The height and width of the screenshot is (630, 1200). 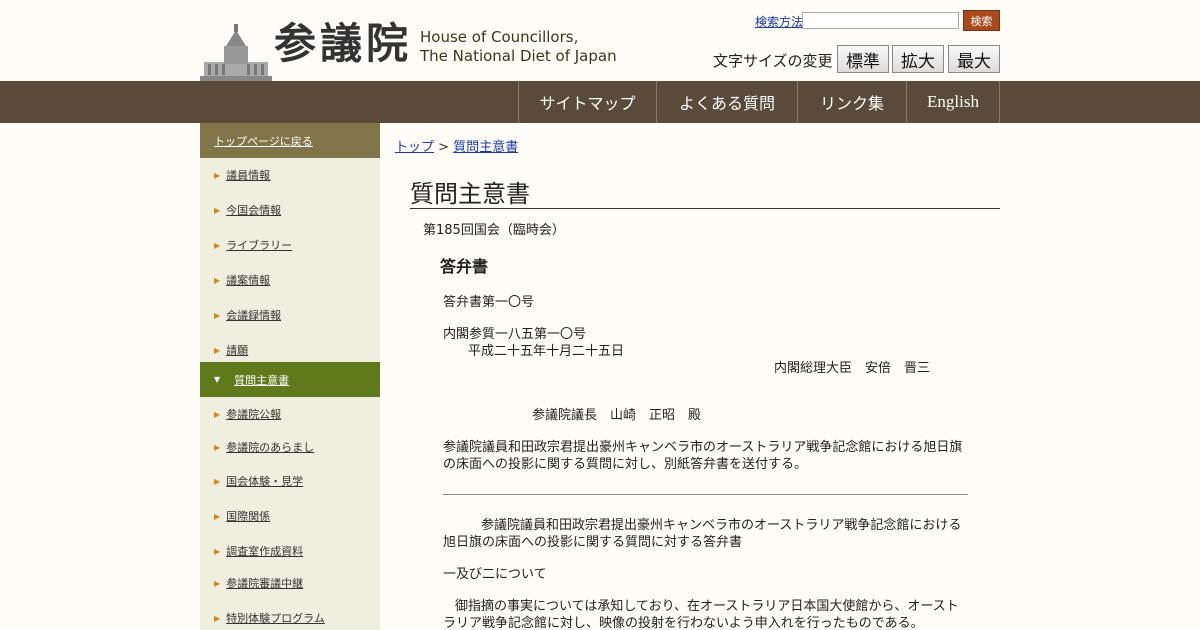 What do you see at coordinates (546, 351) in the screenshot?
I see `answer-date: 平成二十五年十月二十五日` at bounding box center [546, 351].